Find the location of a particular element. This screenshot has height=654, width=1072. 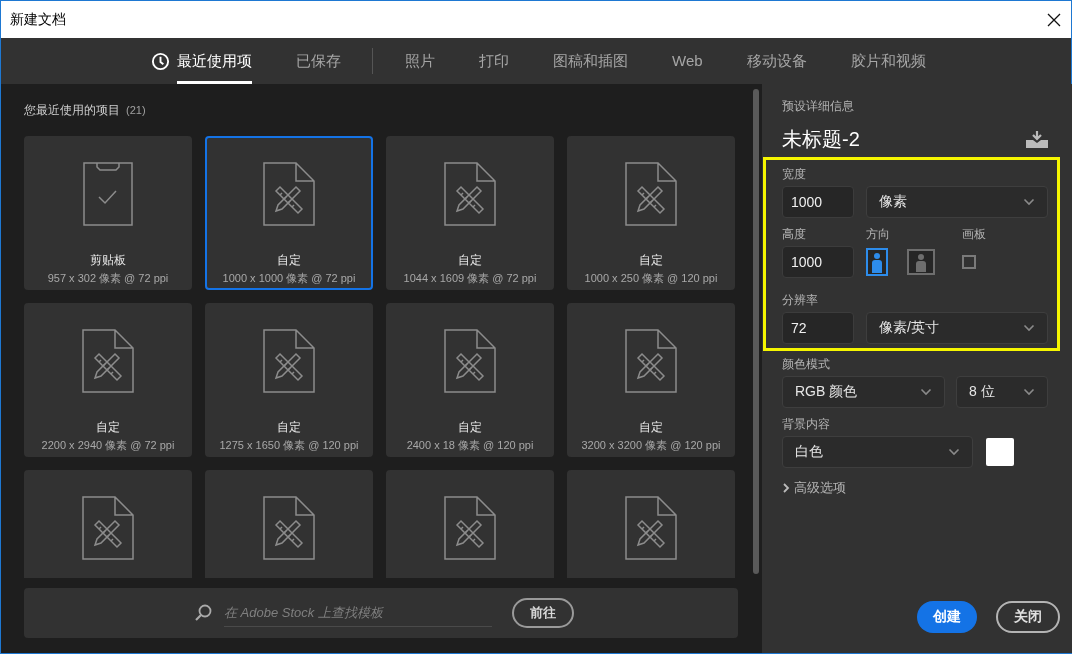

preset-card: 自定 2400 x 18 像素 @ 120 ppi is located at coordinates (470, 380).